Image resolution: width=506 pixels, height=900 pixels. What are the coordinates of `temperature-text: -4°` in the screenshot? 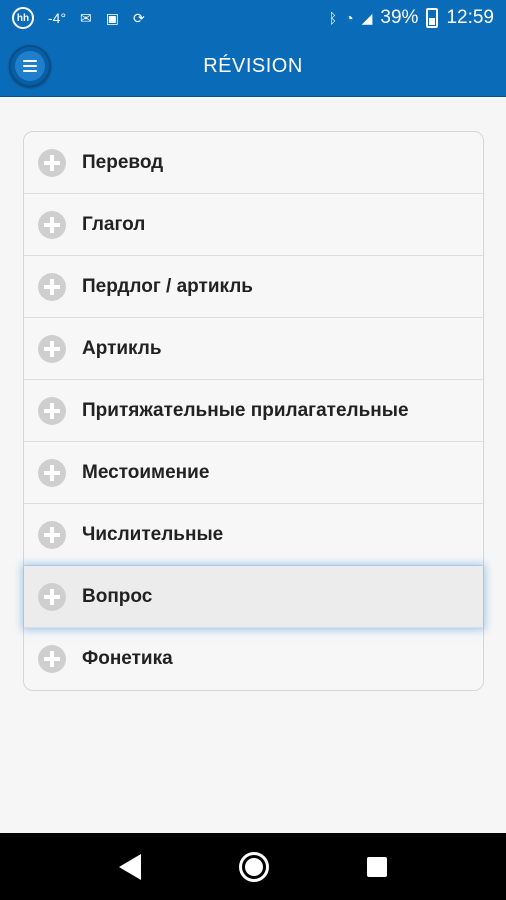 It's located at (57, 18).